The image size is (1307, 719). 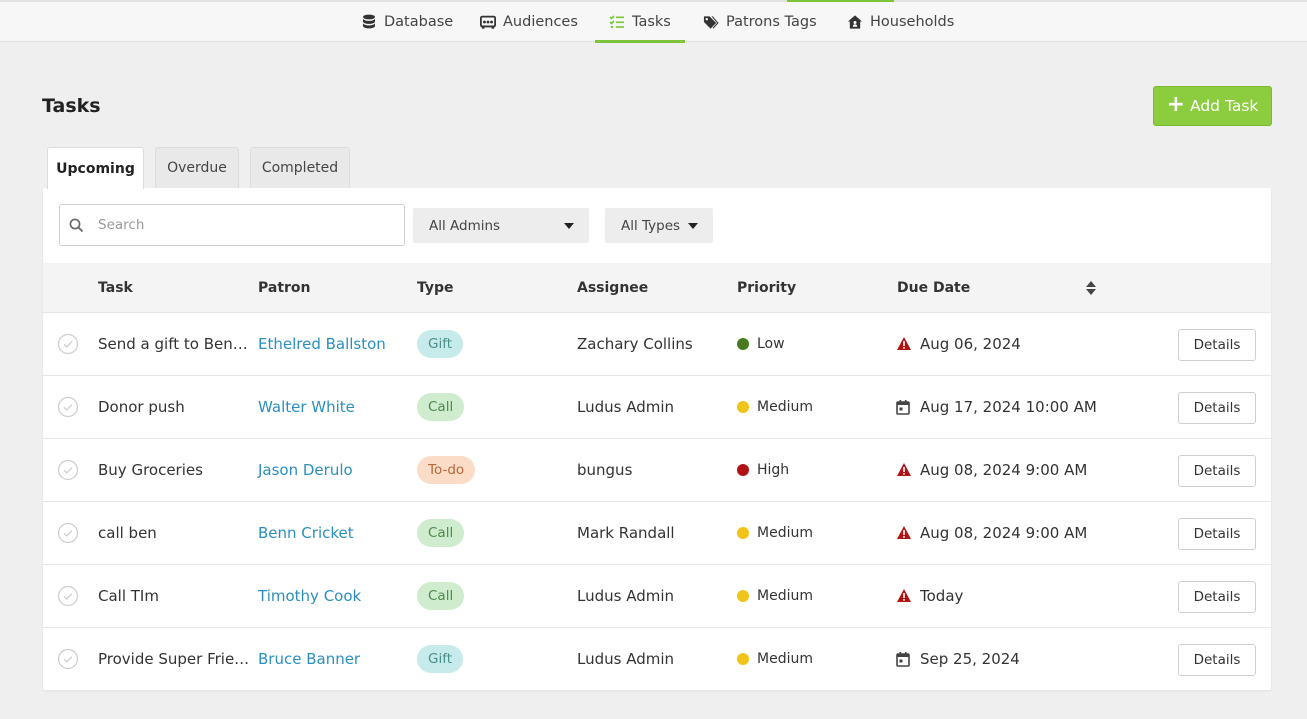 I want to click on due-date: Aug 17, 2024 10:00 AM, so click(x=1008, y=407).